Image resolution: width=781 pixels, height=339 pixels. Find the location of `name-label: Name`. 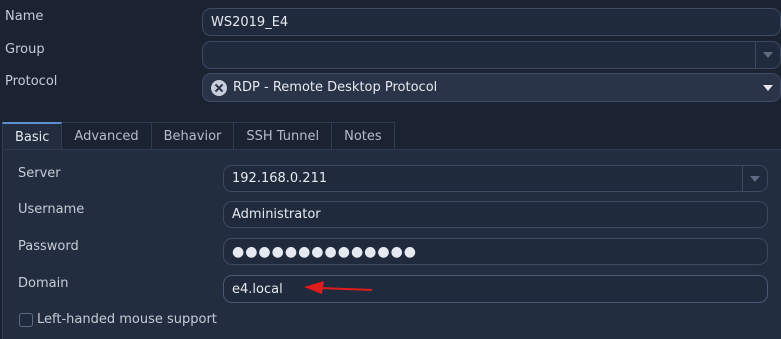

name-label: Name is located at coordinates (24, 16).